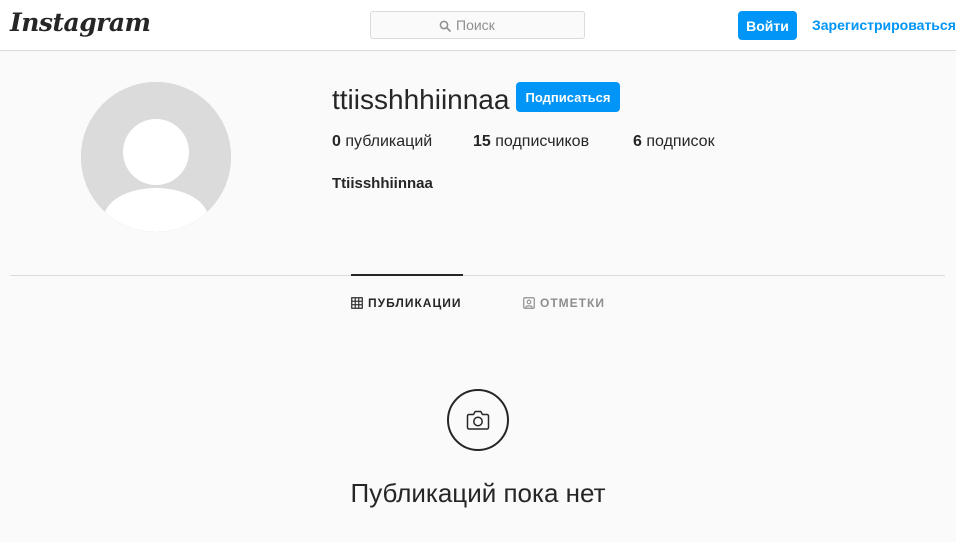 The height and width of the screenshot is (542, 956). I want to click on followers-label: подписчиков, so click(540, 141).